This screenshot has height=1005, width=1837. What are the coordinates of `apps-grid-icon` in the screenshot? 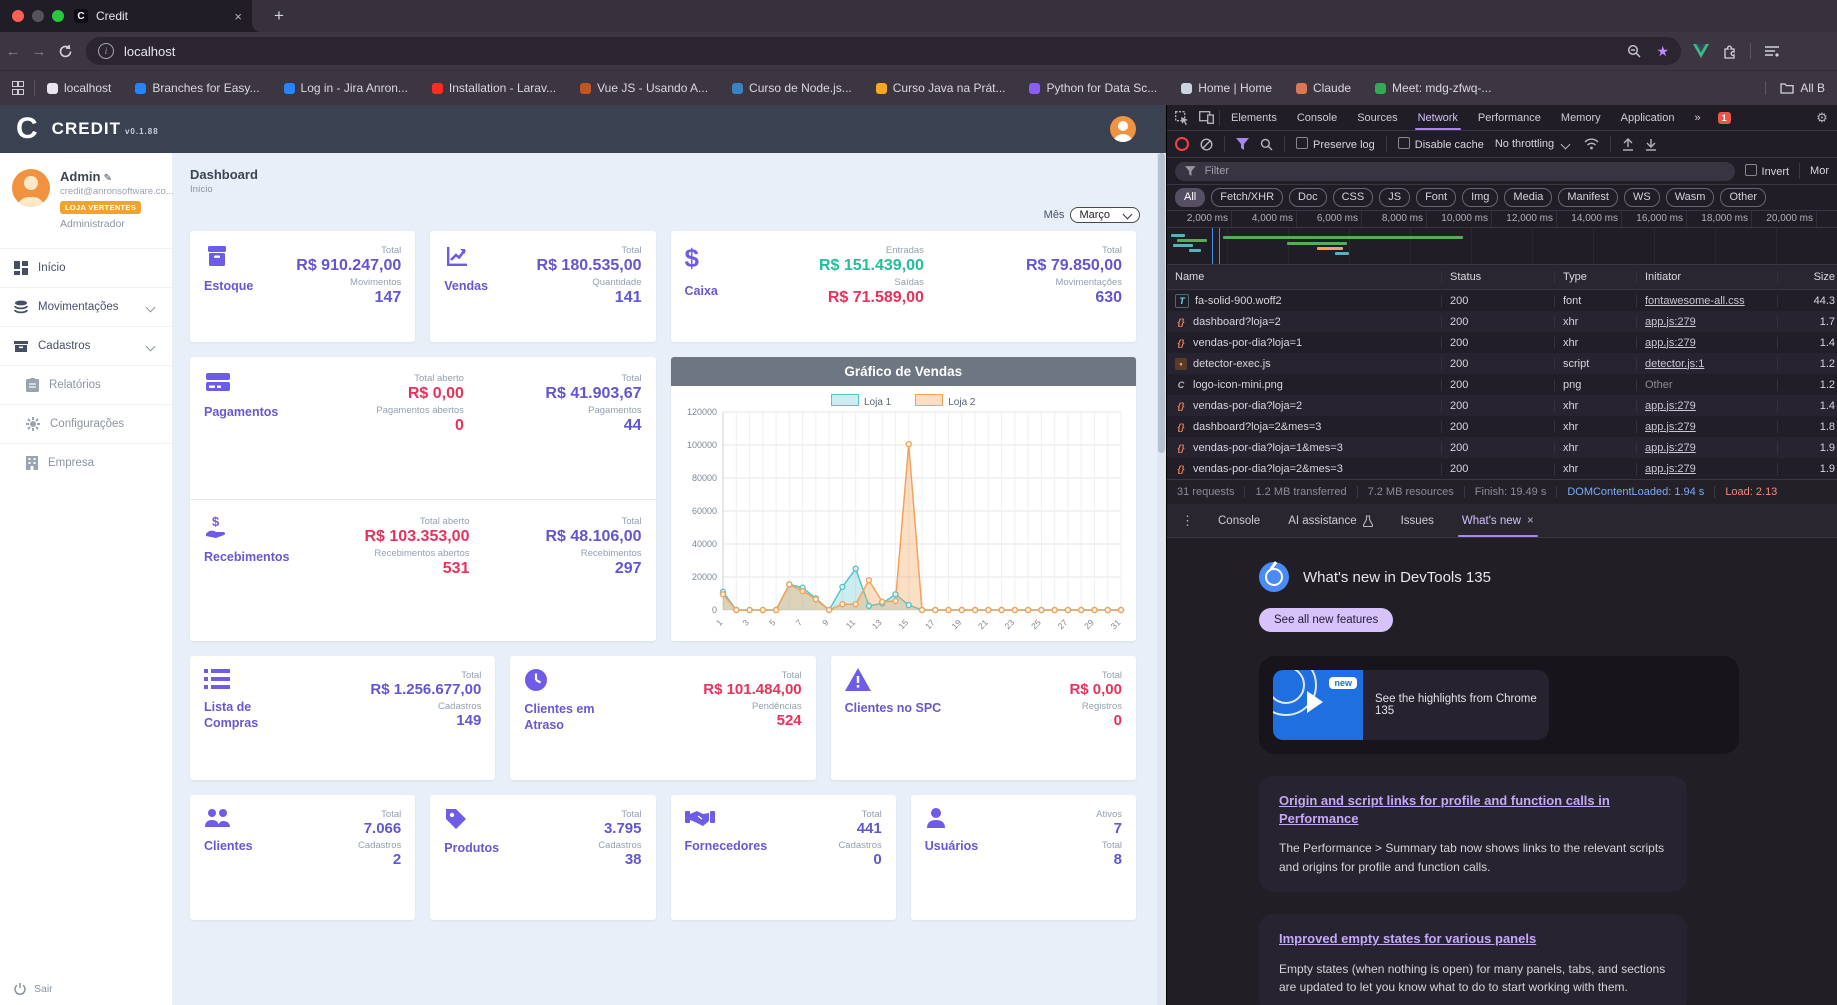 It's located at (18, 88).